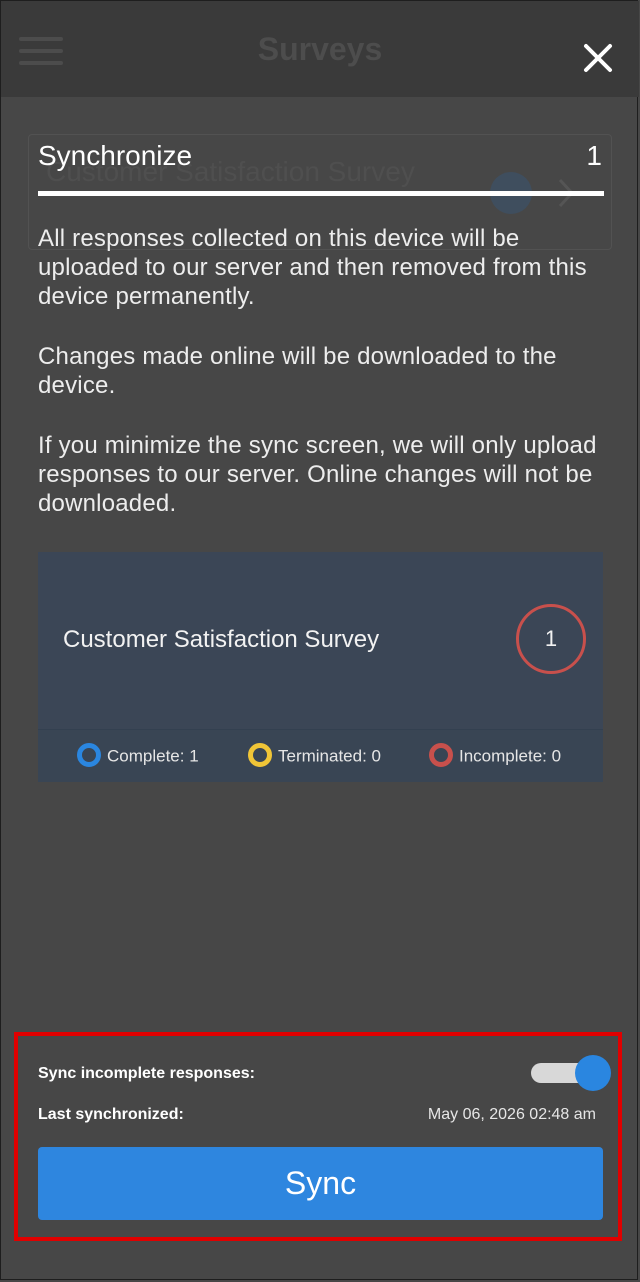 This screenshot has height=1282, width=640. What do you see at coordinates (115, 155) in the screenshot?
I see `sync-title: Synchronize` at bounding box center [115, 155].